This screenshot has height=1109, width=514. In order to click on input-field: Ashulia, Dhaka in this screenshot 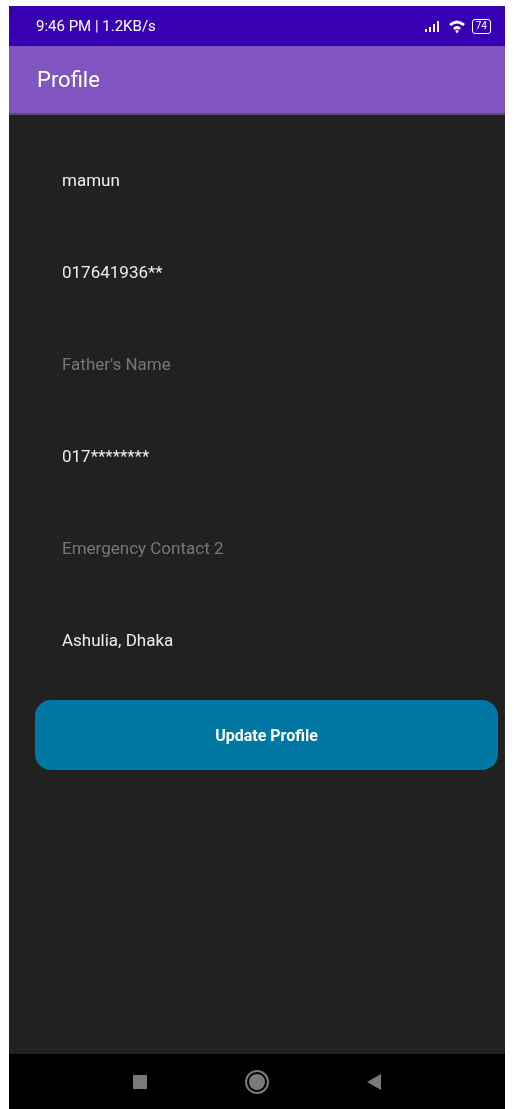, I will do `click(212, 640)`.